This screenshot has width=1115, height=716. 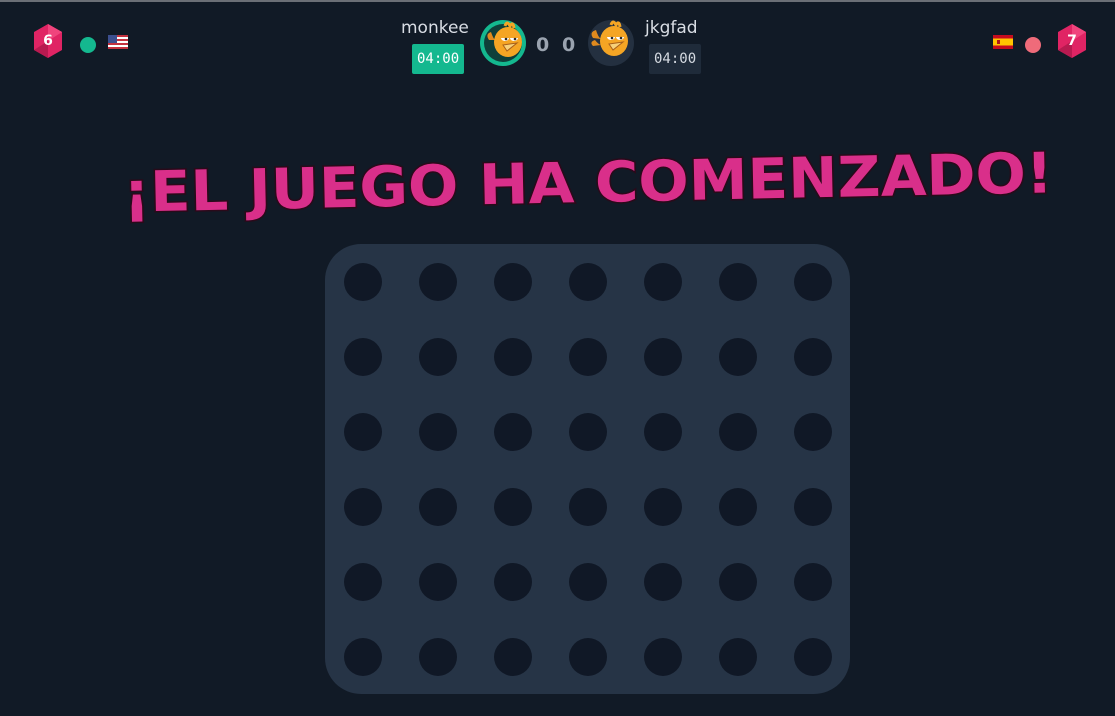 What do you see at coordinates (118, 42) in the screenshot?
I see `us-flag-icon` at bounding box center [118, 42].